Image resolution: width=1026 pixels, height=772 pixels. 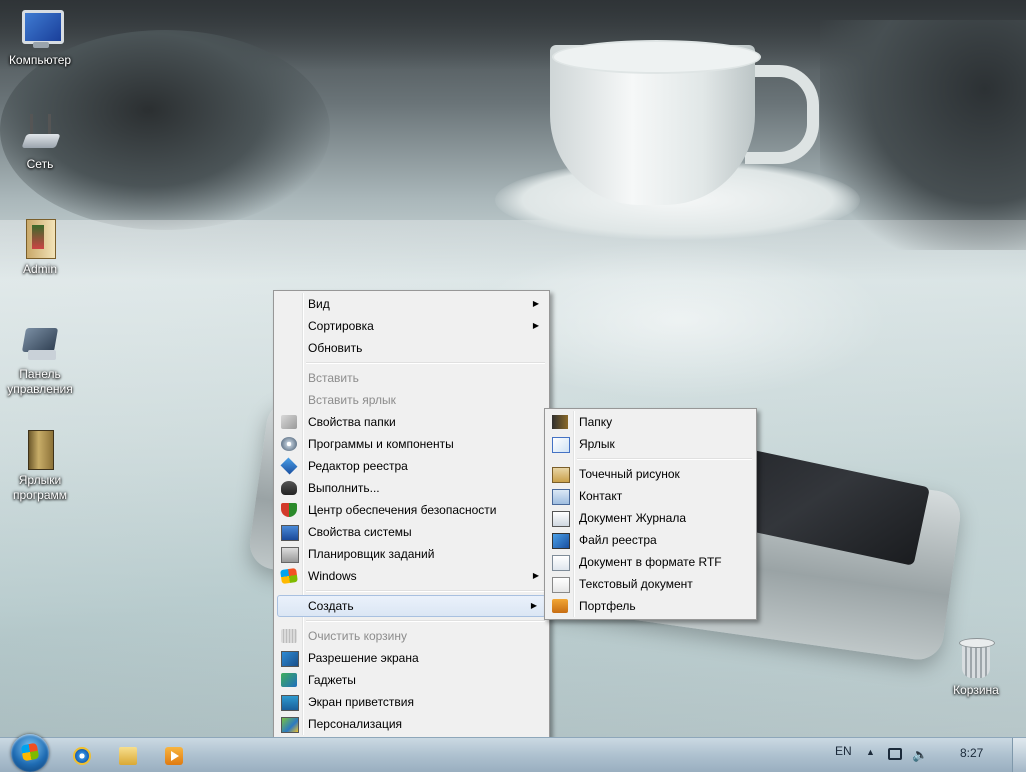 What do you see at coordinates (976, 690) in the screenshot?
I see `desktop-icon-label: Корзина` at bounding box center [976, 690].